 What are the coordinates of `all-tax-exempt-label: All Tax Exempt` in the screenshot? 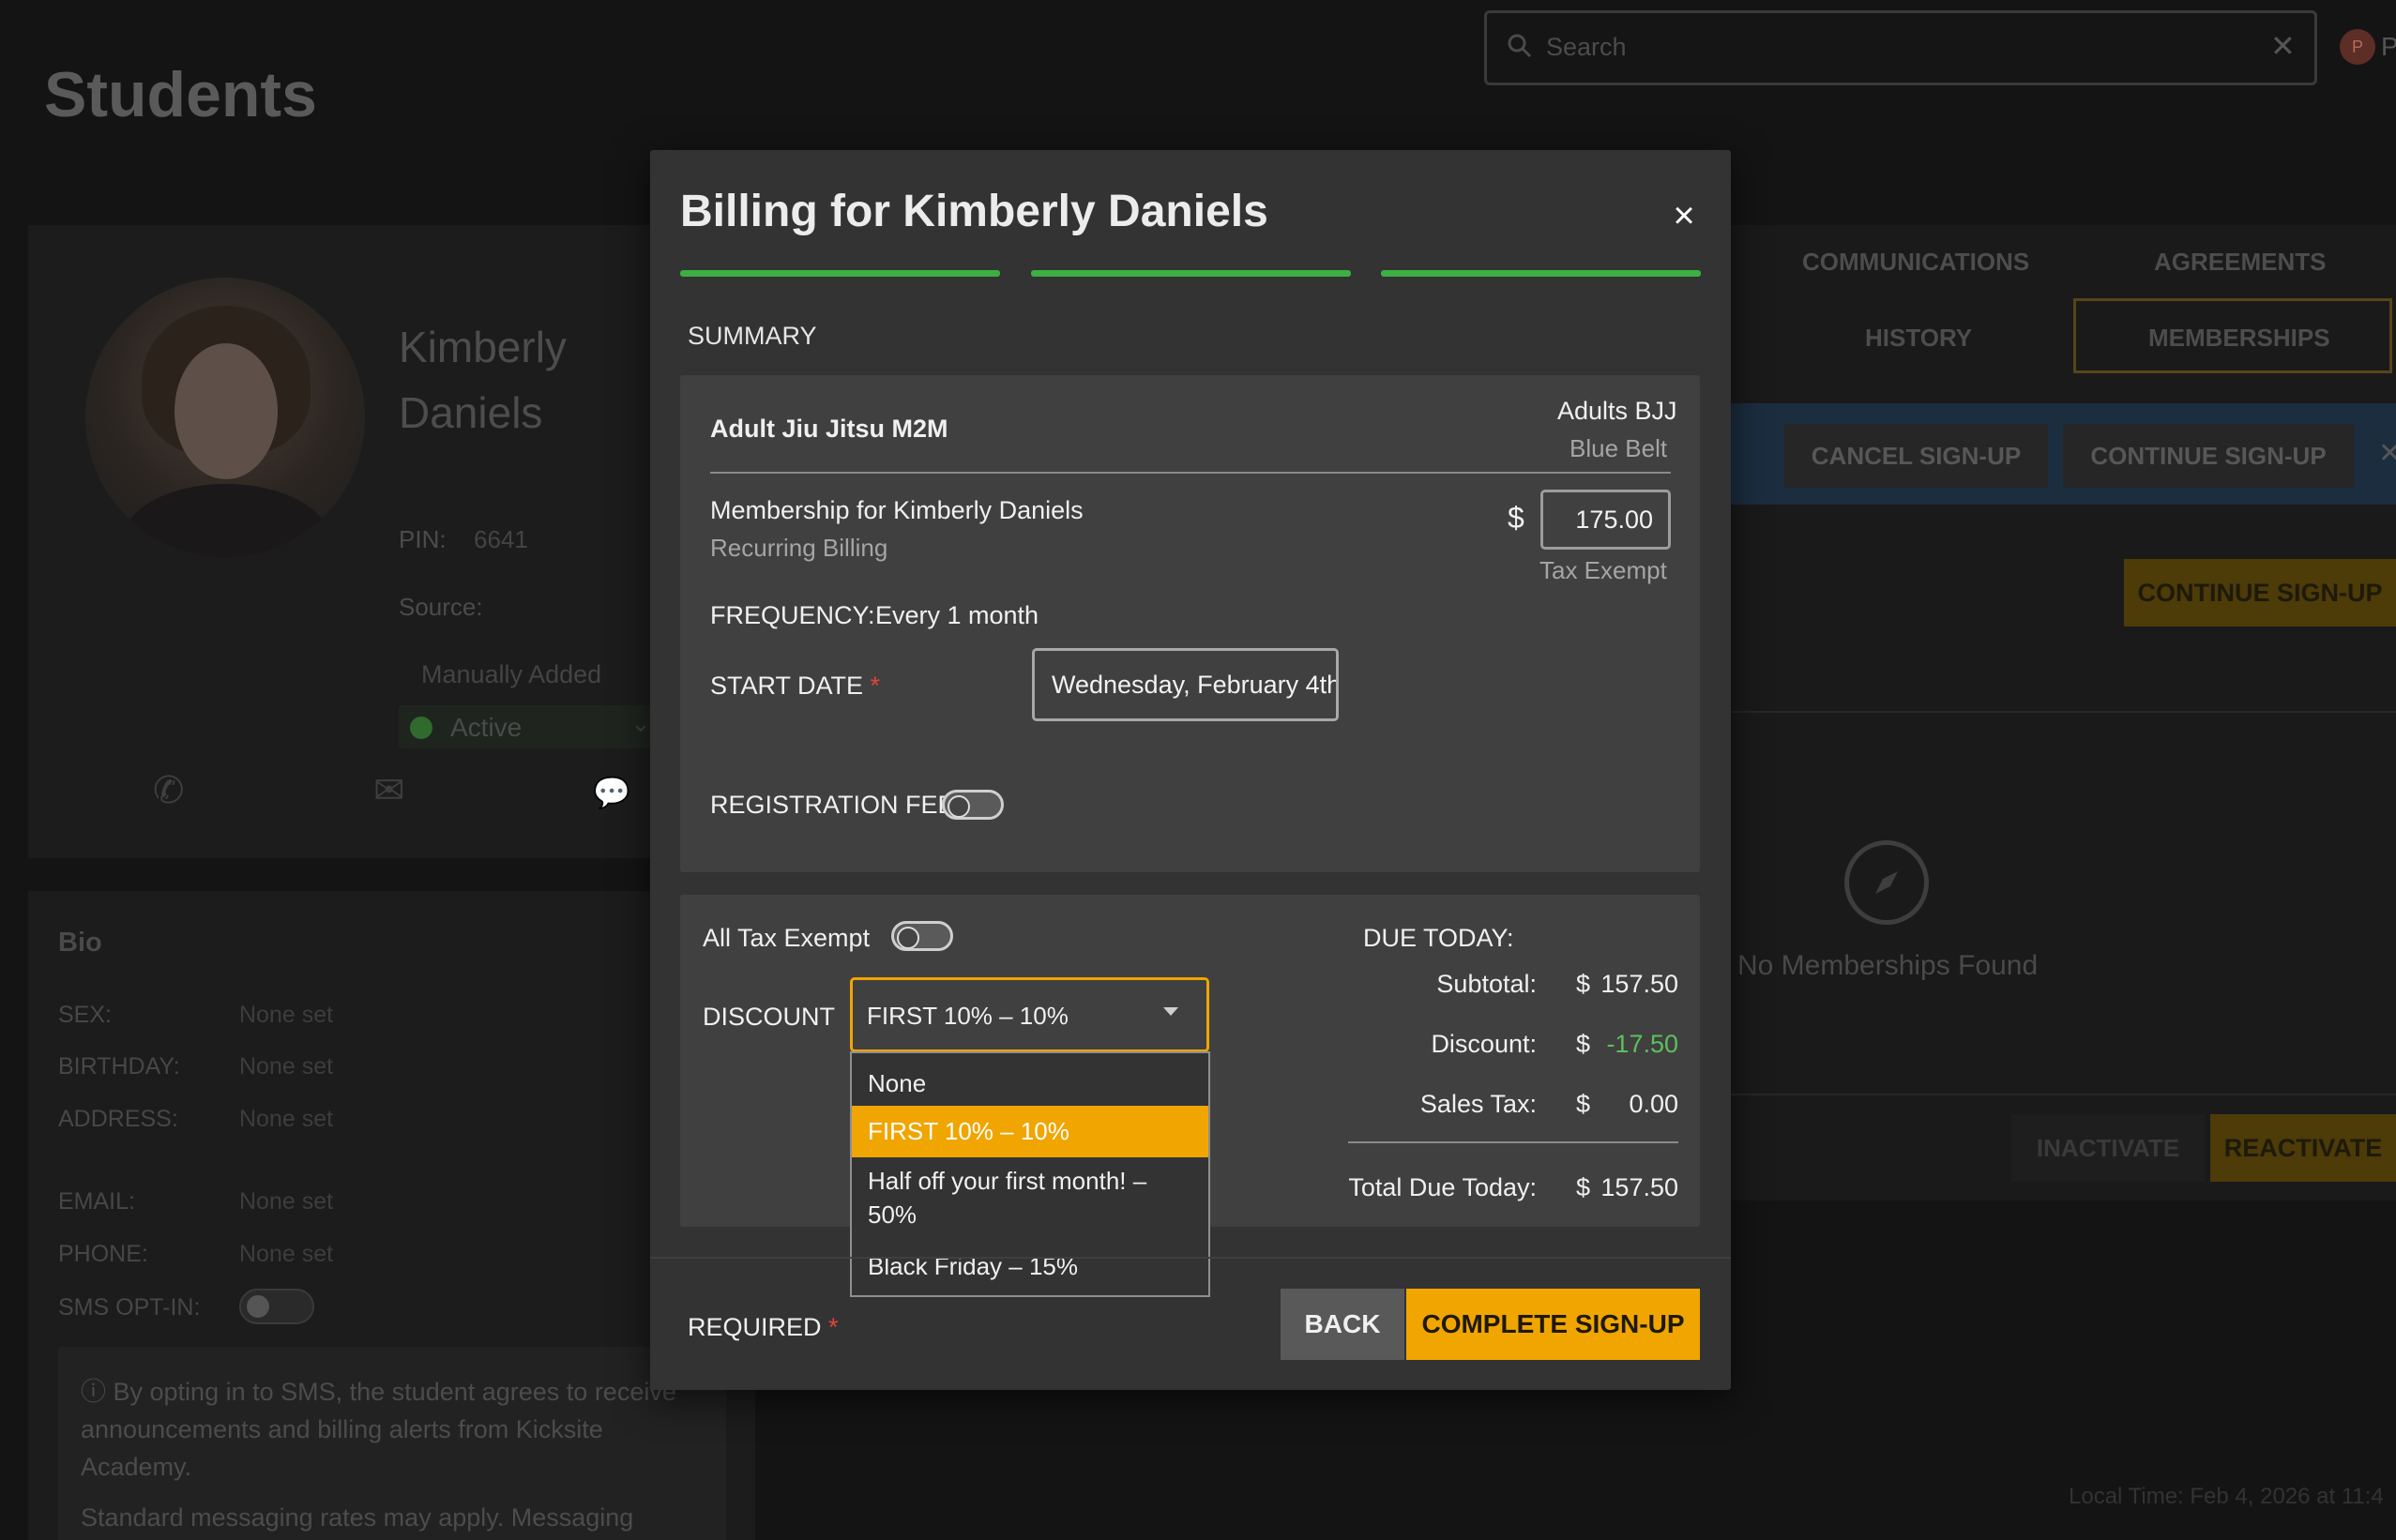 It's located at (787, 938).